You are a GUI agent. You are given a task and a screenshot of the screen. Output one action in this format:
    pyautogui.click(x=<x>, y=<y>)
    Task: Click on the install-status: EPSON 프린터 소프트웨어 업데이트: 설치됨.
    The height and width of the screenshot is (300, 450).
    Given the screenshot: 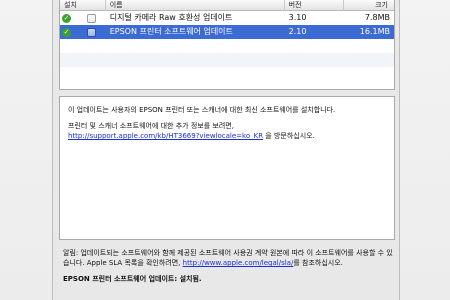 What is the action you would take?
    pyautogui.click(x=132, y=279)
    